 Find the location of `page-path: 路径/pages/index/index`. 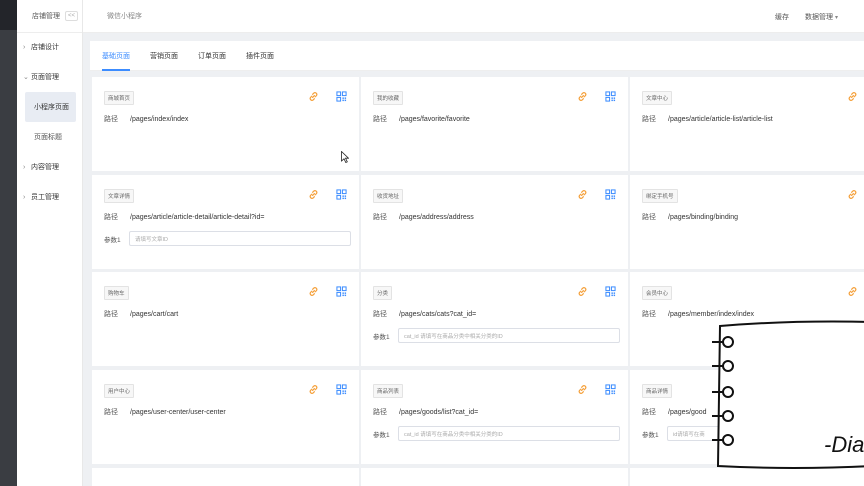

page-path: 路径/pages/index/index is located at coordinates (146, 119).